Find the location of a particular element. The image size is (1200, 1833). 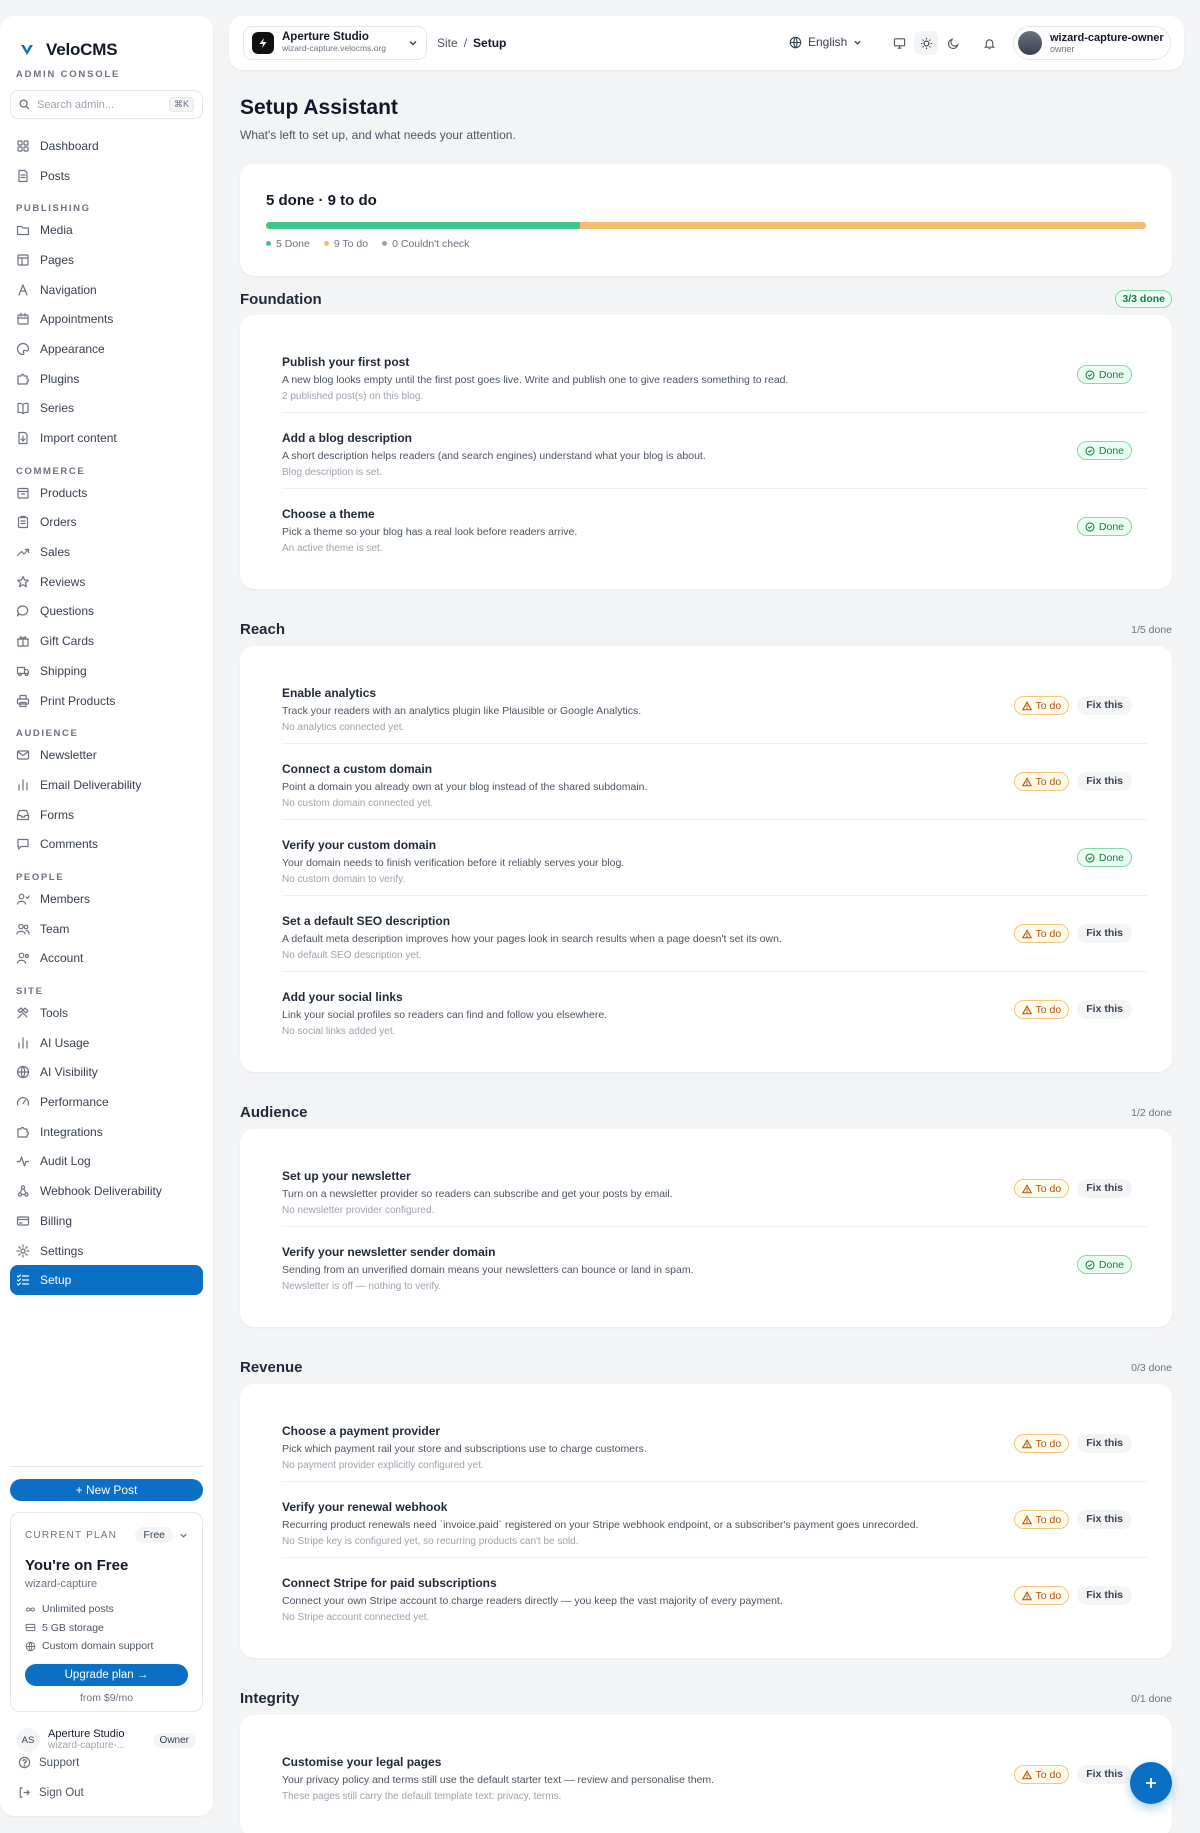

upgrade-plan-button: Upgrade plan → is located at coordinates (106, 1674).